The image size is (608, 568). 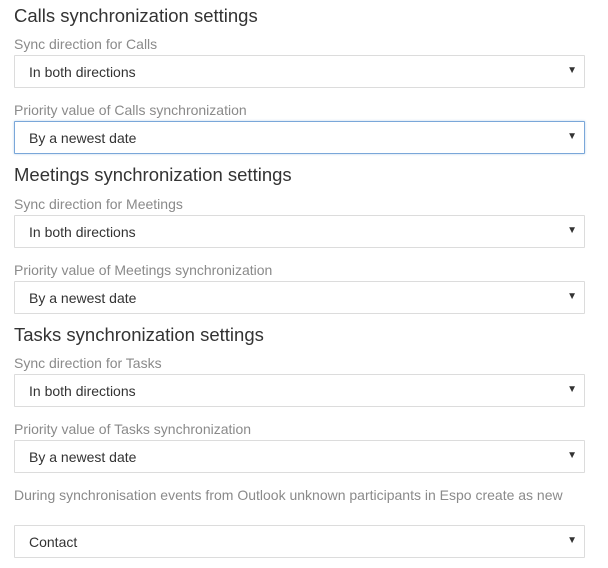 I want to click on calls-priority-label: Priority value of Calls synchronization, so click(x=130, y=110).